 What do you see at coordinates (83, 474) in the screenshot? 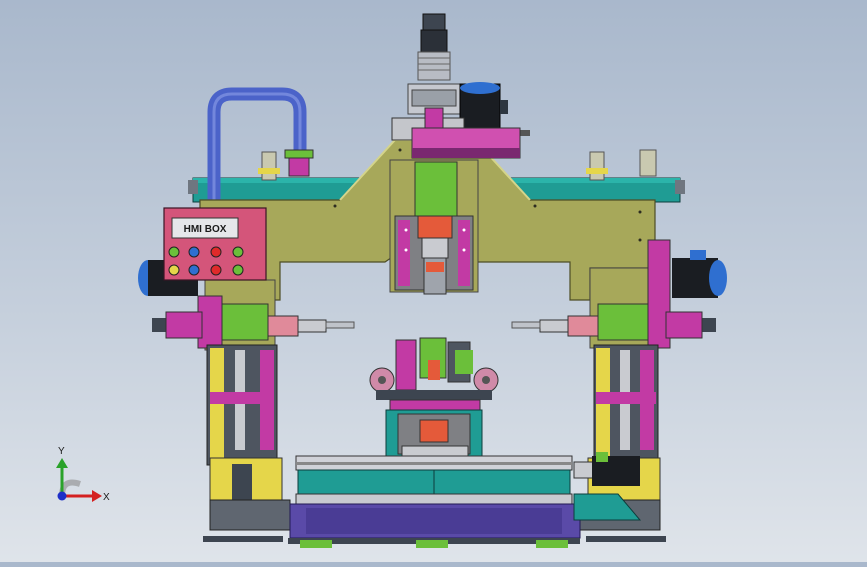
I see `coordinate-triad: Y X` at bounding box center [83, 474].